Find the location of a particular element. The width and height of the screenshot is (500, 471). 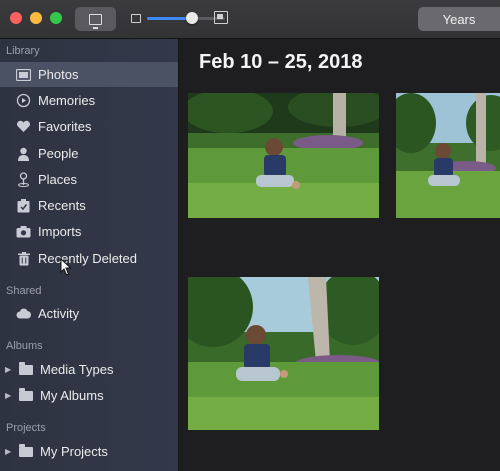

sidebar-item-my-albums: ▶ My Albums is located at coordinates (89, 395).